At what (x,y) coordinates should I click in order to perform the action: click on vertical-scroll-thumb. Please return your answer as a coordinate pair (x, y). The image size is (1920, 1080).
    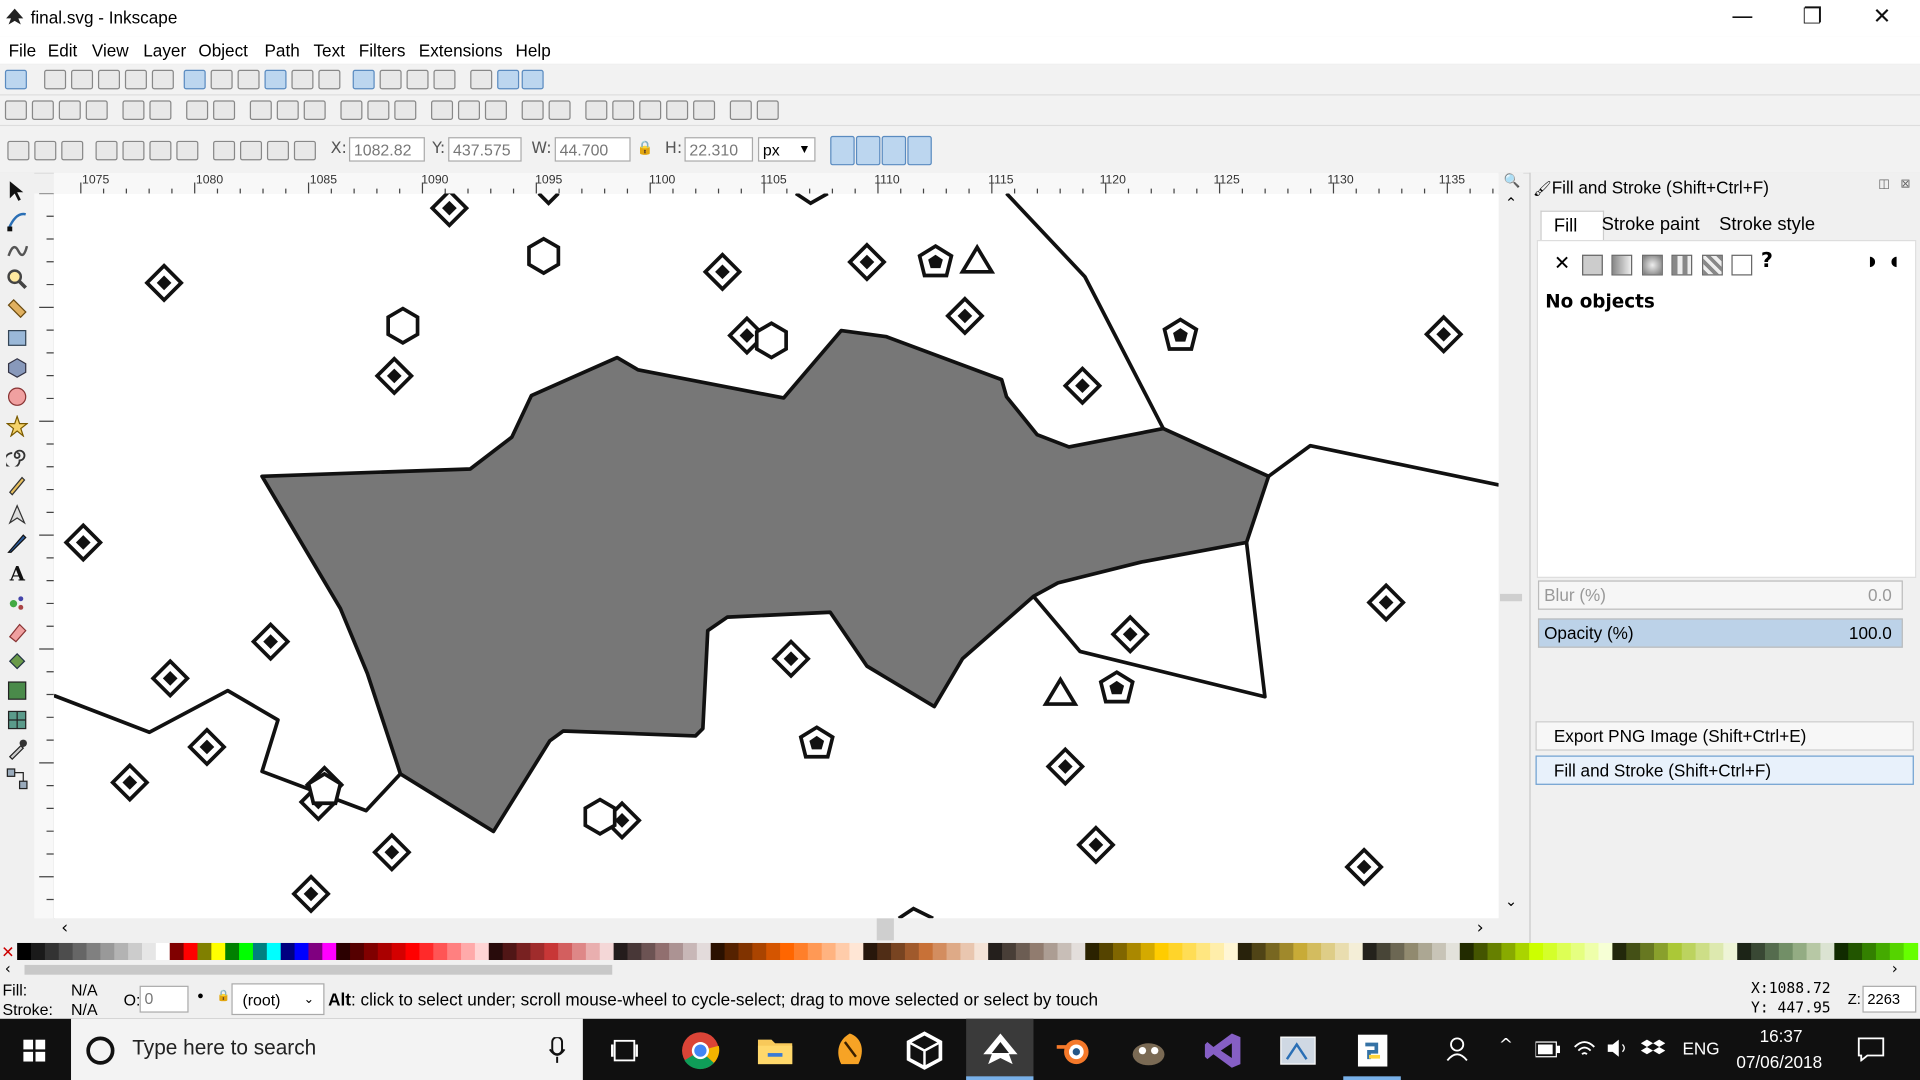
    Looking at the image, I should click on (1511, 597).